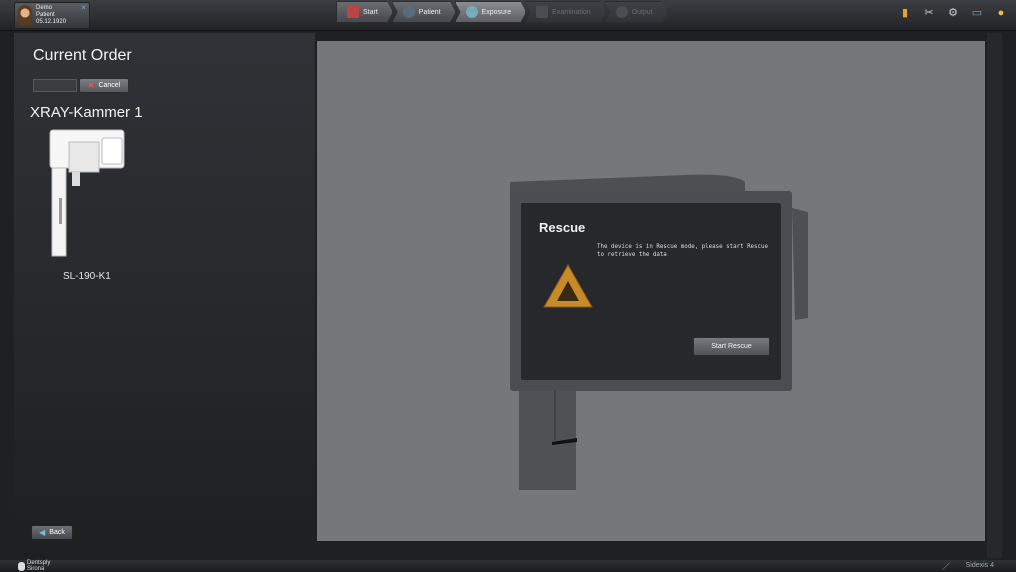 This screenshot has height=572, width=1016. I want to click on order-dropdown, so click(55, 85).